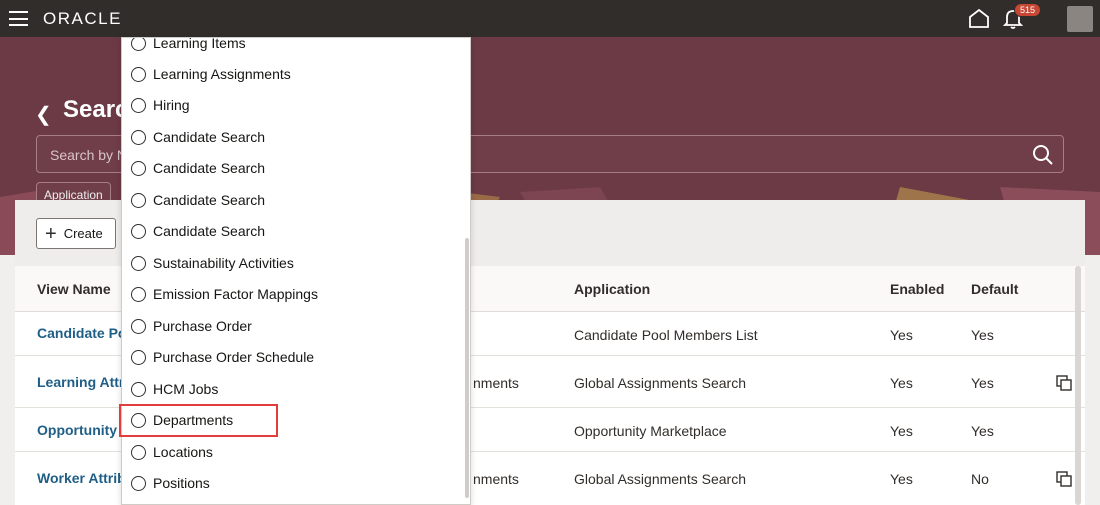  I want to click on list-item-hcm-jobs: HCM Jobs, so click(174, 389).